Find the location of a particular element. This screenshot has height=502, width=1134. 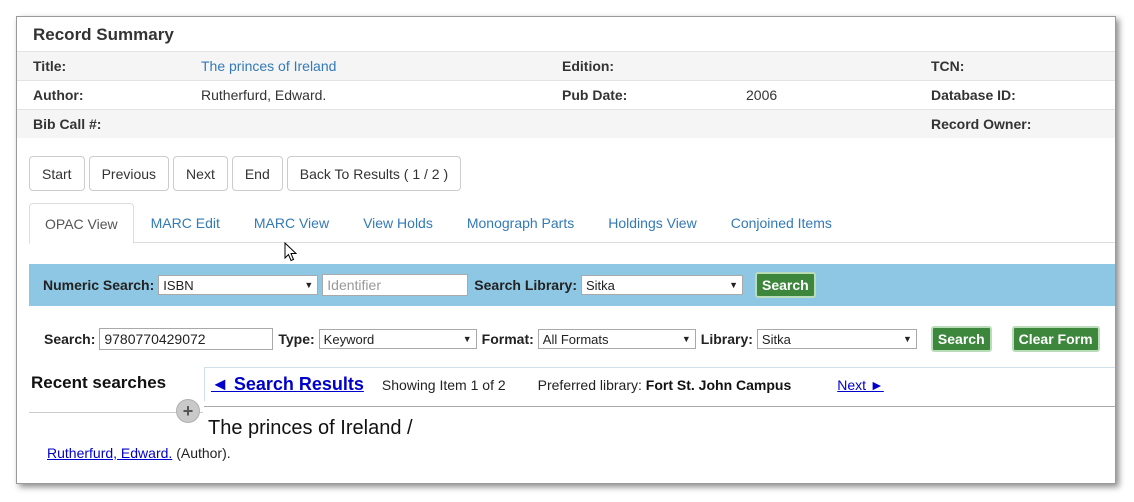

tab-marc-edit: MARC Edit is located at coordinates (185, 223).